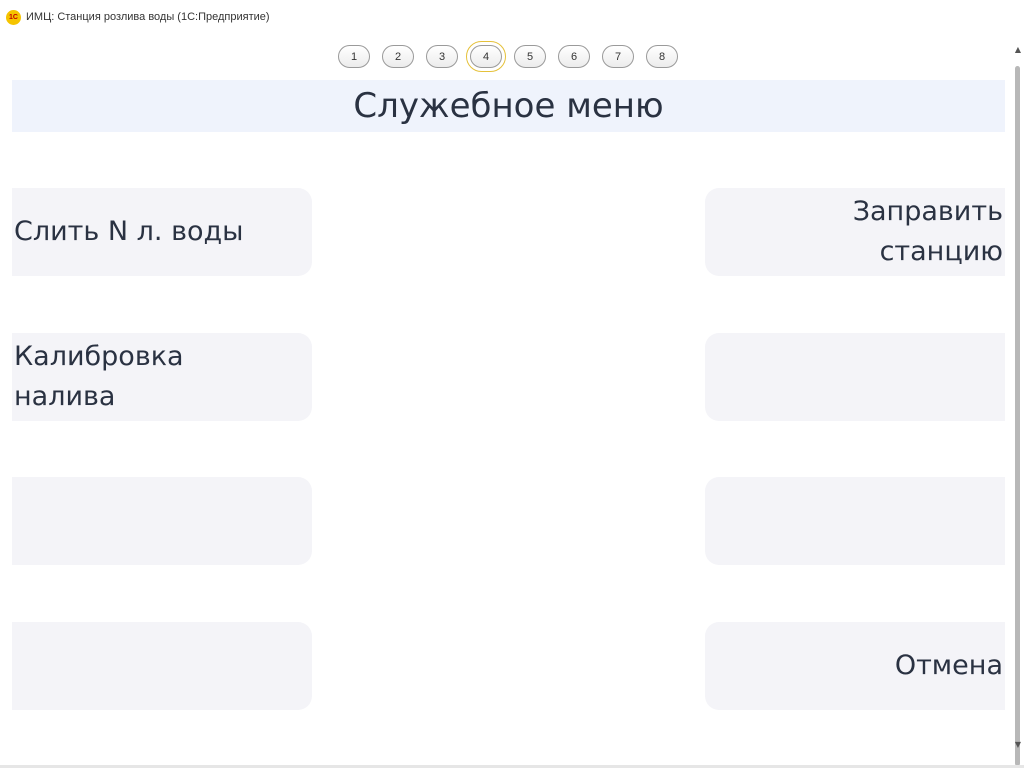 The height and width of the screenshot is (768, 1024). I want to click on page-title: Служебное меню, so click(508, 106).